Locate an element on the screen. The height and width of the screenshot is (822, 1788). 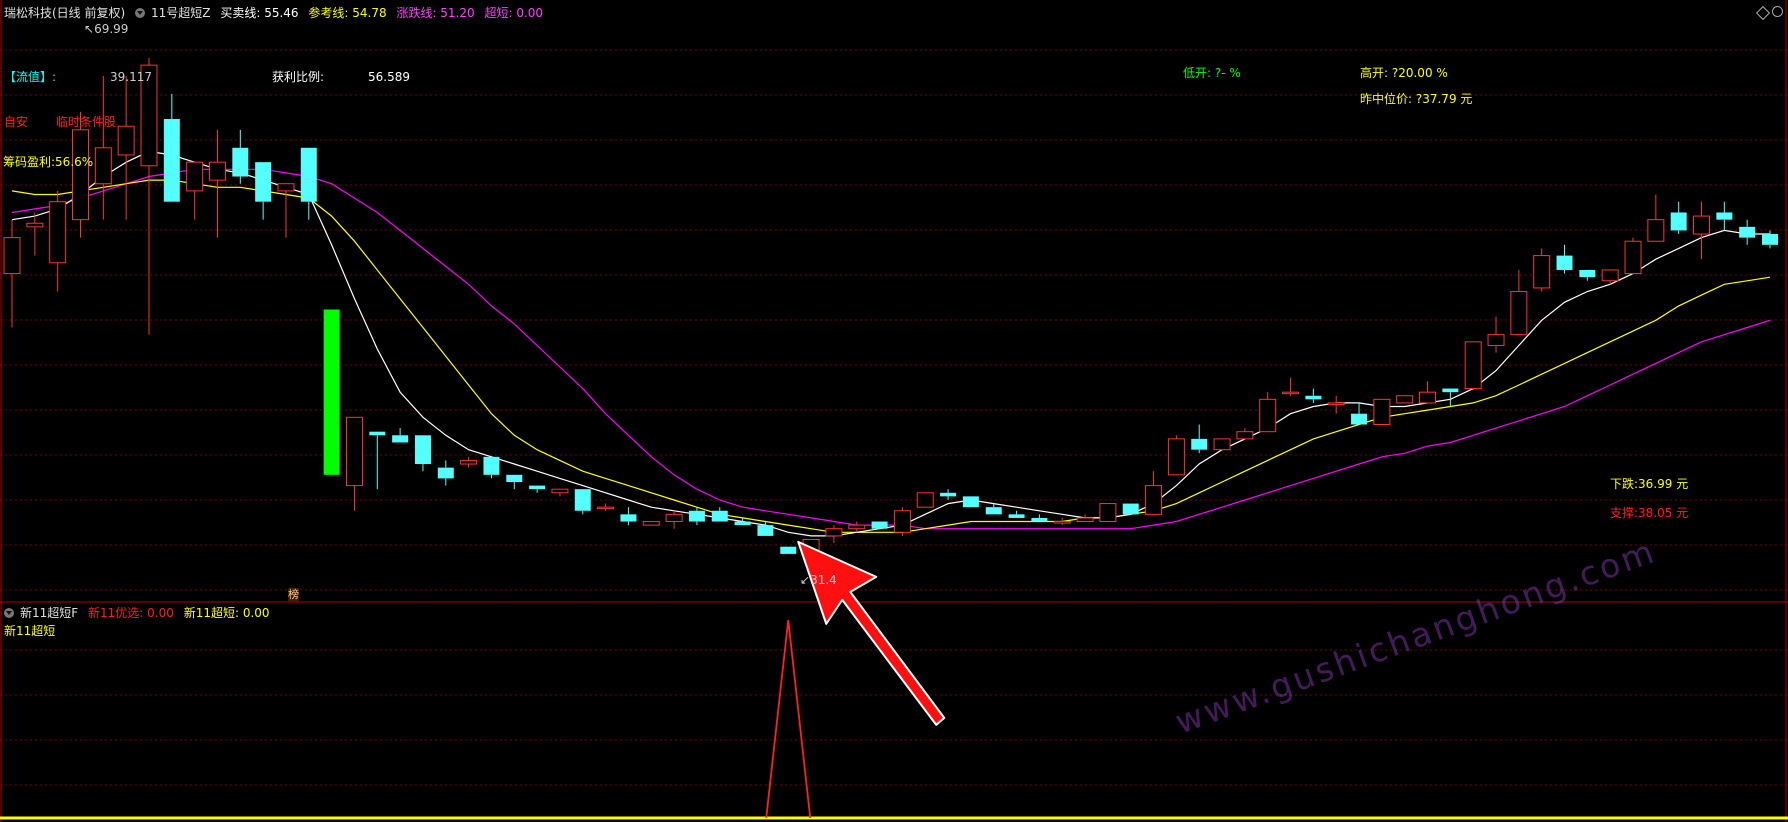
zijin-label: 自安 is located at coordinates (16, 122).